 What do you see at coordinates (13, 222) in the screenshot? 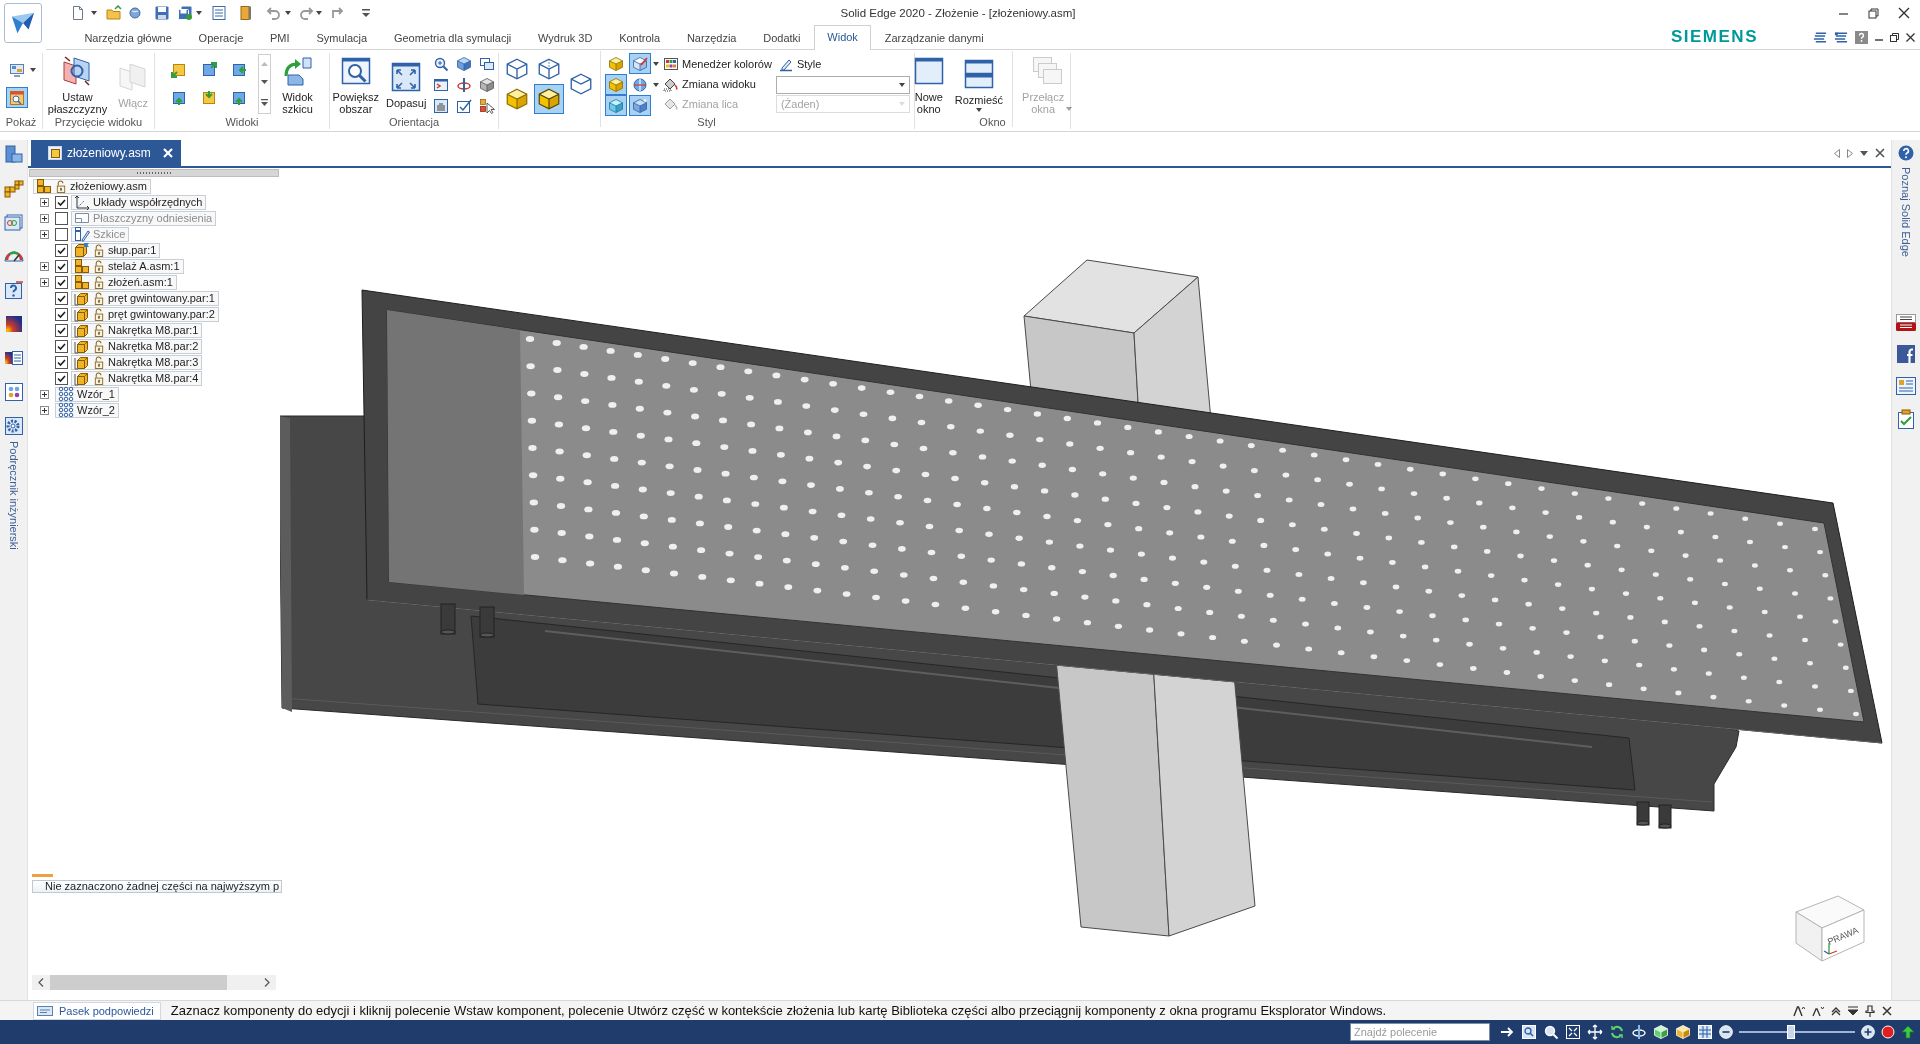
I see `image-icon` at bounding box center [13, 222].